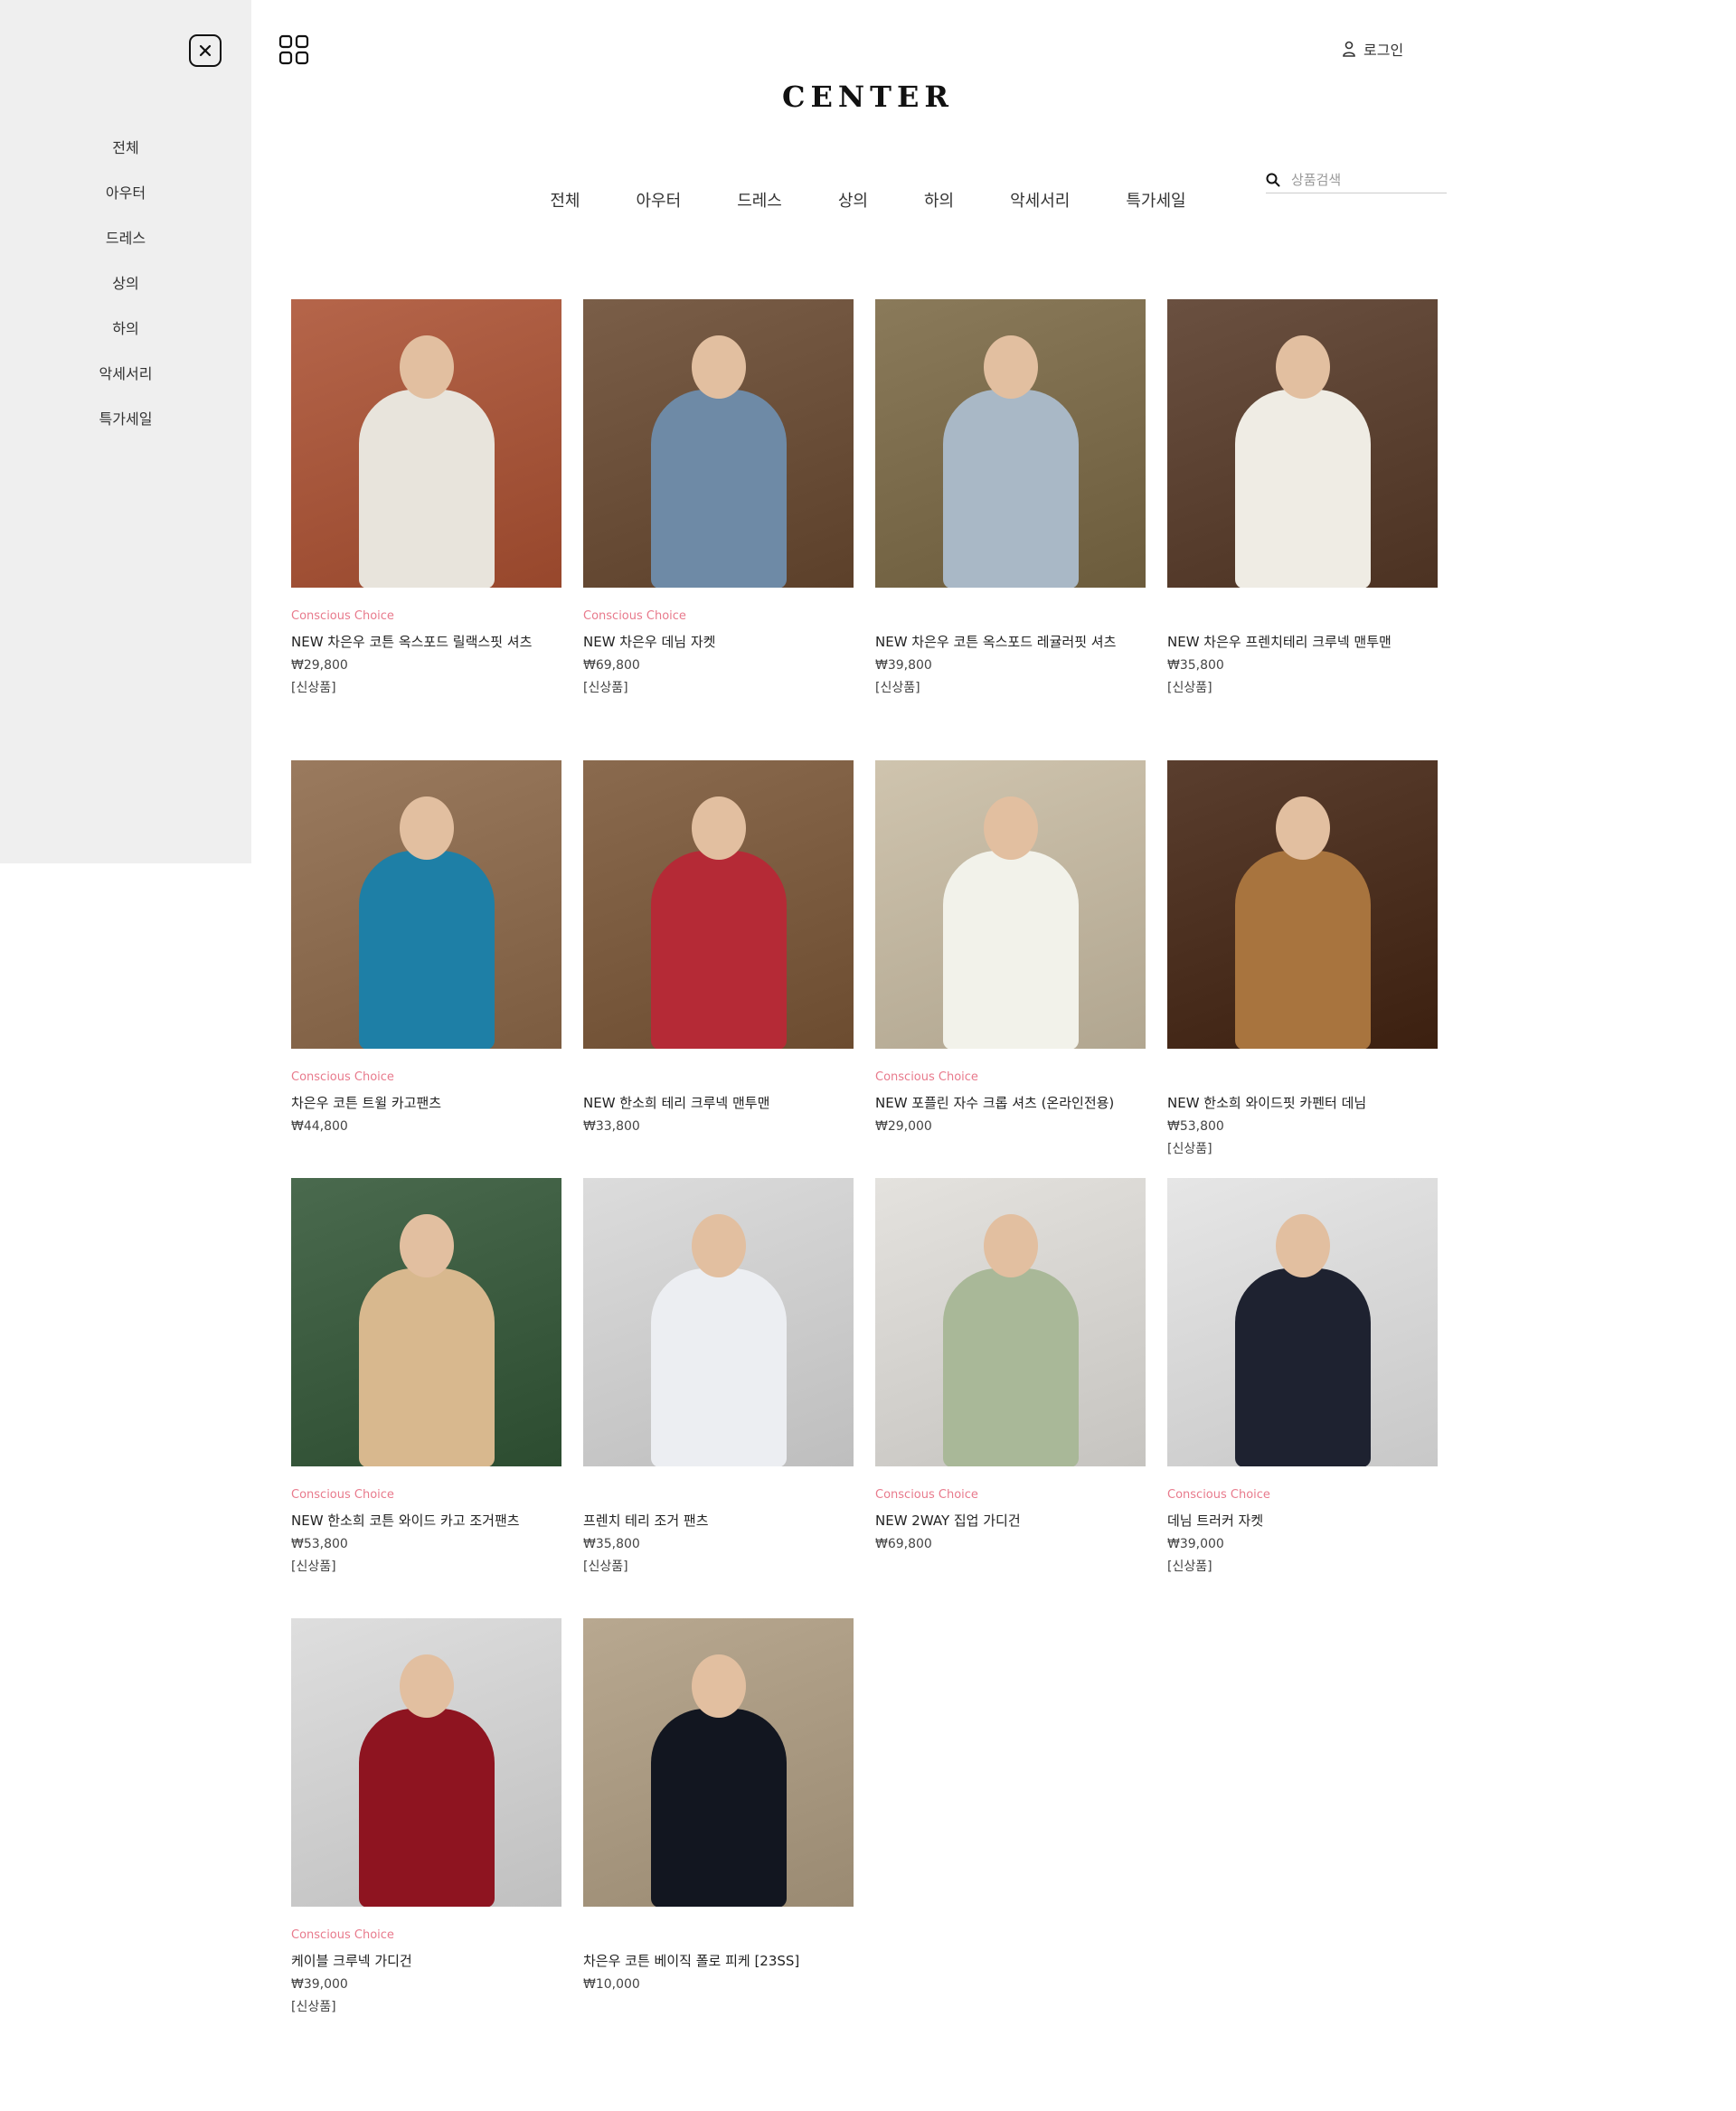  What do you see at coordinates (904, 666) in the screenshot?
I see `product-price: ₩39,800` at bounding box center [904, 666].